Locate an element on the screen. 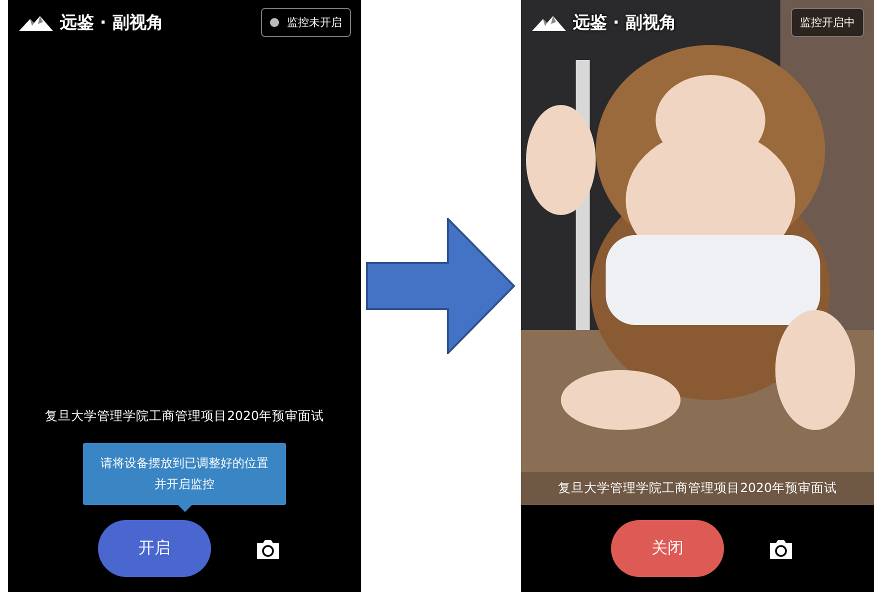 Image resolution: width=874 pixels, height=592 pixels. monitoring-status-button: 监控开启中 is located at coordinates (827, 22).